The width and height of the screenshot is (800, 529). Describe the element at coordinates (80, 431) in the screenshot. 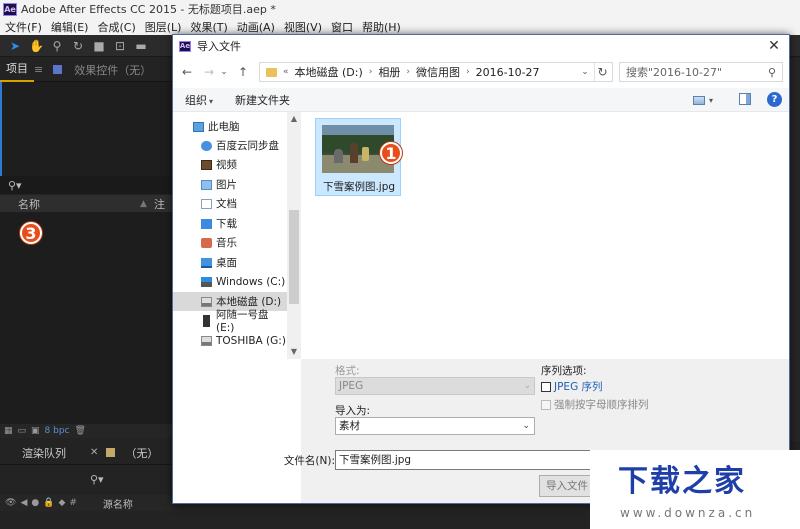

I see `trash-icon: 🗑` at that location.